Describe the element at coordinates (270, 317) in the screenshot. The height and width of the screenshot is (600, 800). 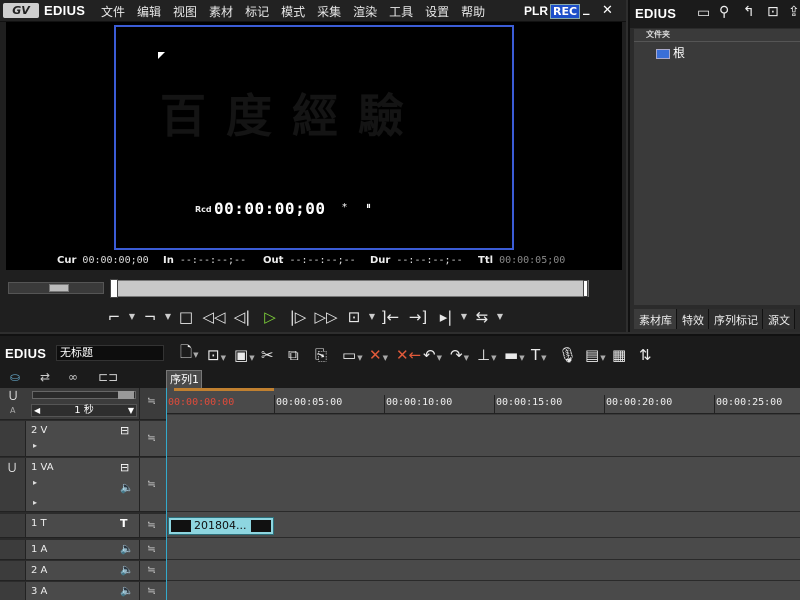
I see `play-icon: ▷` at that location.